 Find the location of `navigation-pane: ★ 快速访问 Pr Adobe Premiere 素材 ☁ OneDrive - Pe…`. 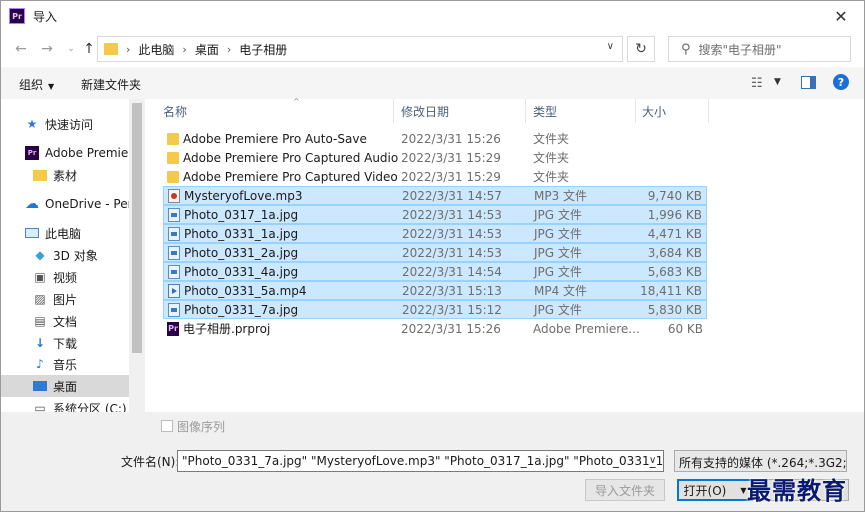

navigation-pane: ★ 快速访问 Pr Adobe Premiere 素材 ☁ OneDrive - Pe… is located at coordinates (73, 255).